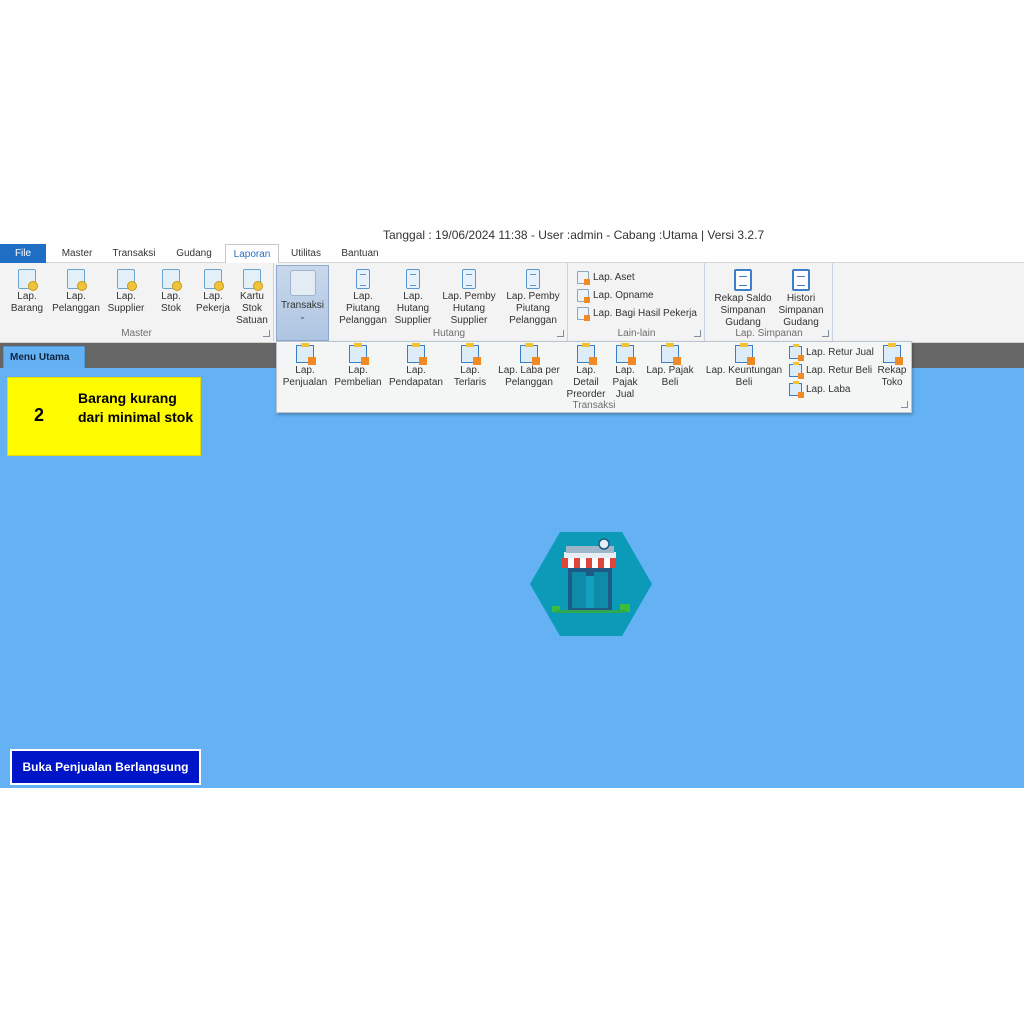  I want to click on group-label-lain-lain: Lain-lain, so click(636, 333).